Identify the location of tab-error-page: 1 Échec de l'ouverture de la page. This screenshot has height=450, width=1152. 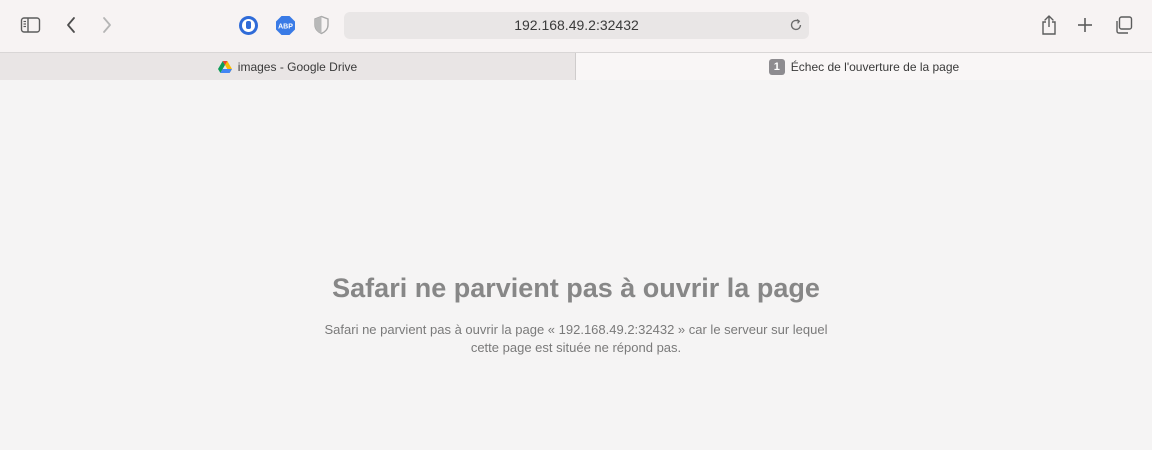
(864, 66).